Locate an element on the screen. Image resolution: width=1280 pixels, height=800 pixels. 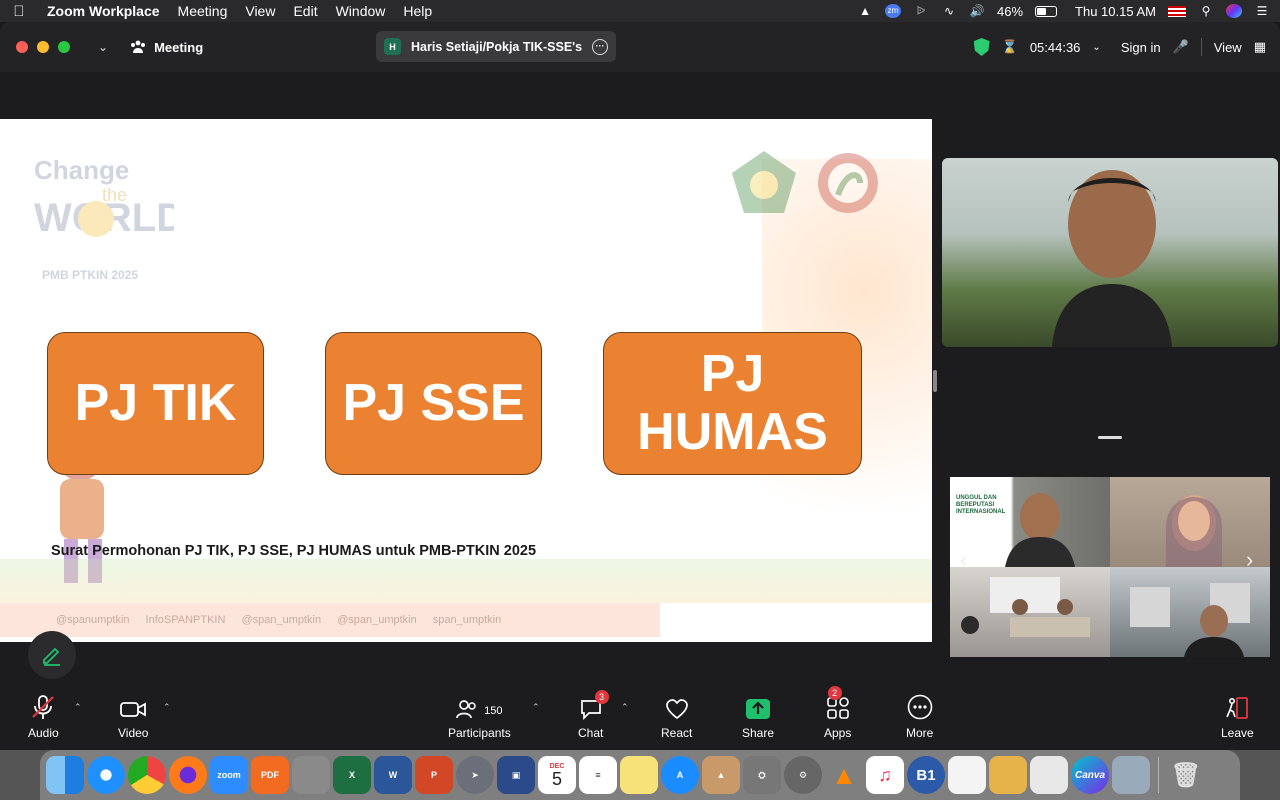
spotlight-search-icon: ⚲ is located at coordinates (1206, 11).